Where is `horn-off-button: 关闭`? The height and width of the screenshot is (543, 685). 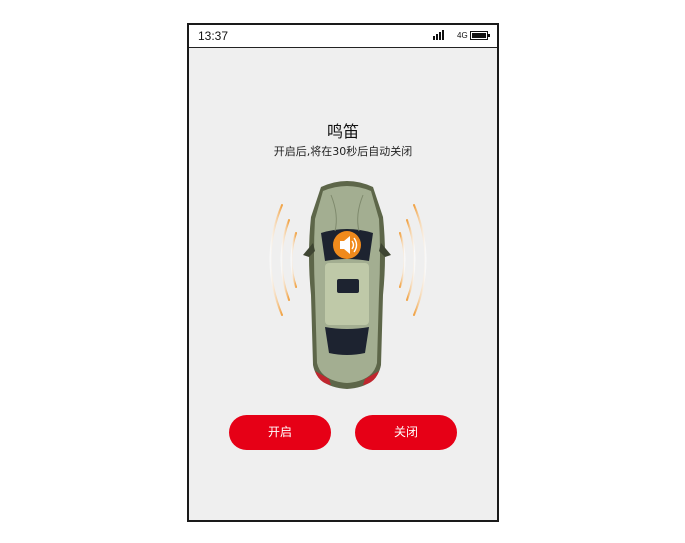
horn-off-button: 关闭 is located at coordinates (406, 432).